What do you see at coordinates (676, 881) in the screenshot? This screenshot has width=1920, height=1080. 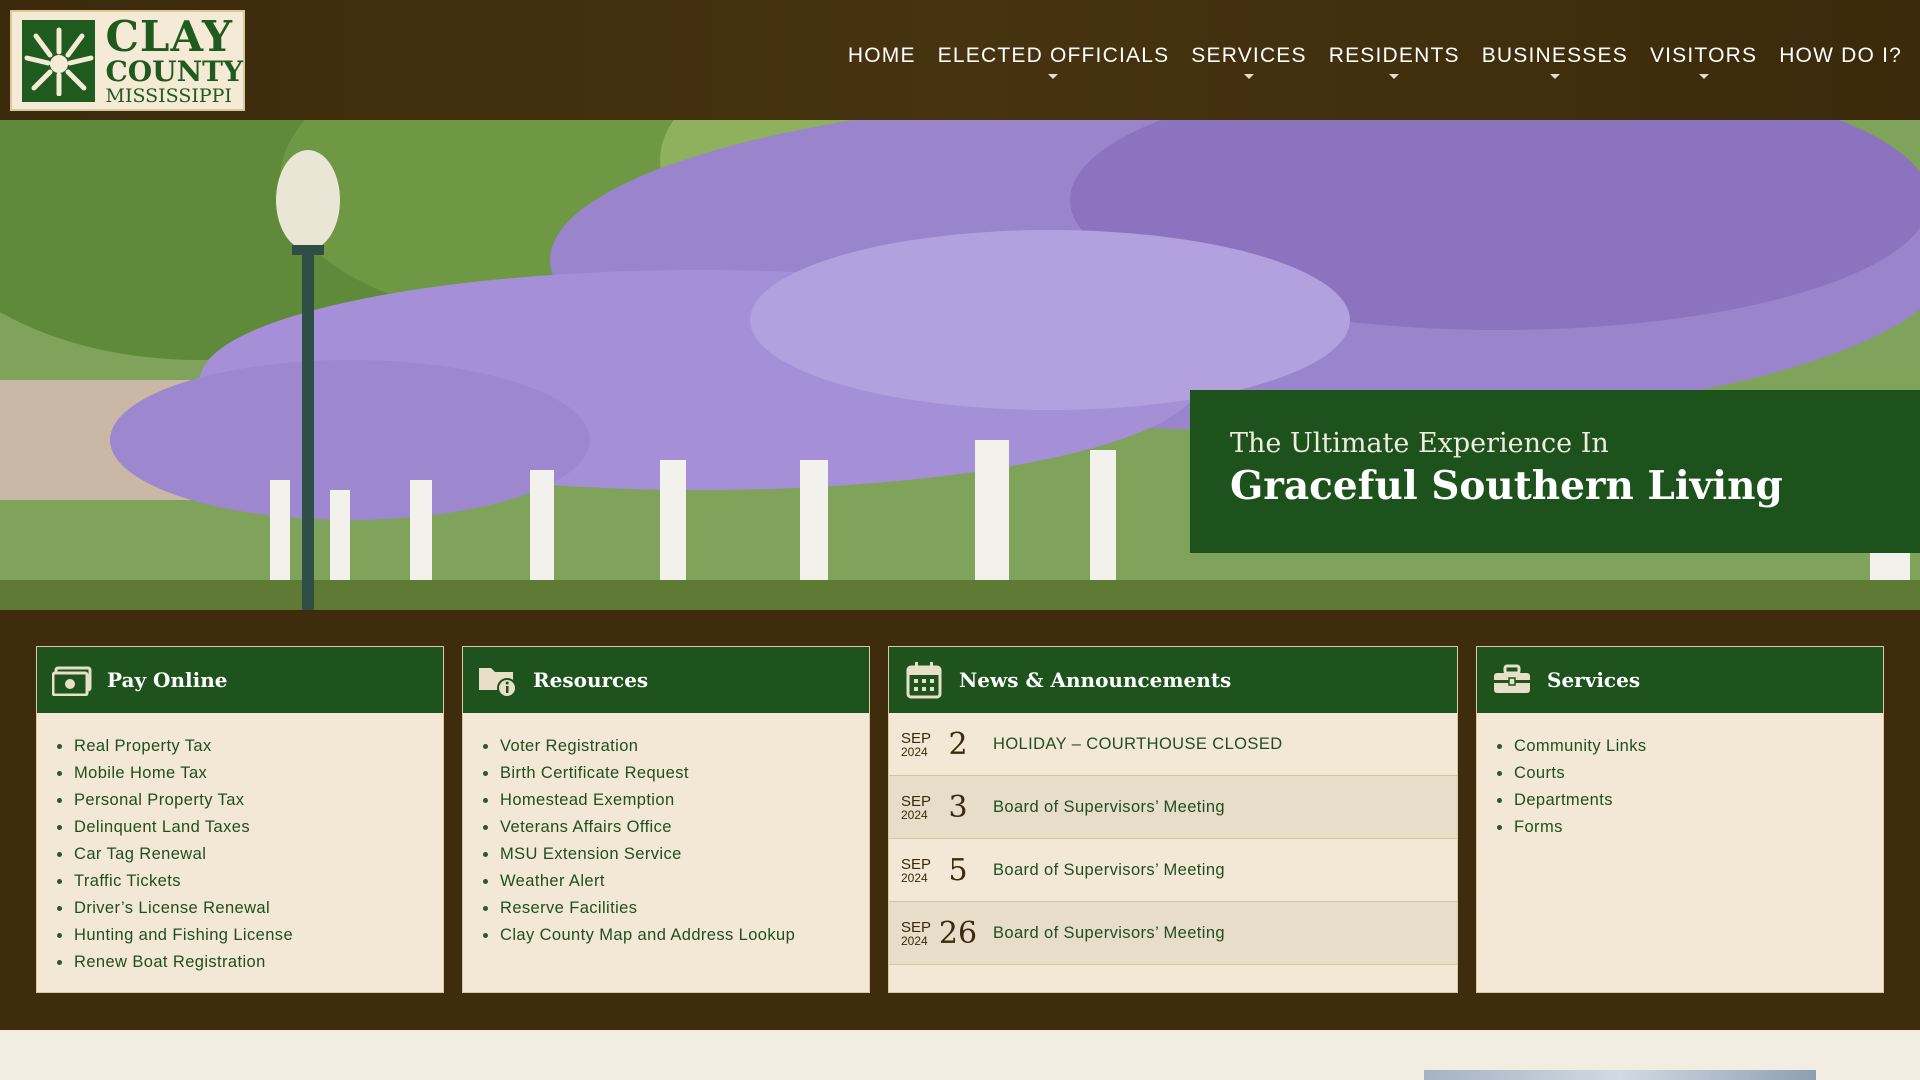 I see `resource-link: Weather Alert` at bounding box center [676, 881].